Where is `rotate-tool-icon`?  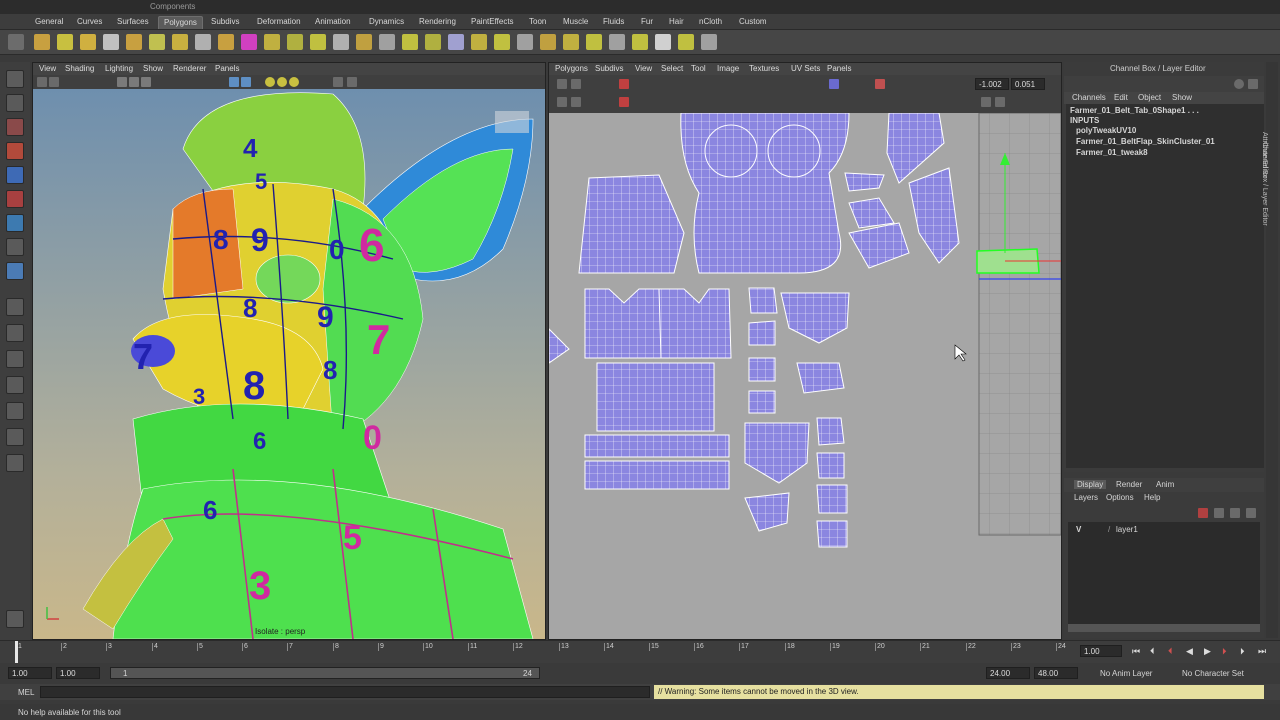
rotate-tool-icon is located at coordinates (15, 175).